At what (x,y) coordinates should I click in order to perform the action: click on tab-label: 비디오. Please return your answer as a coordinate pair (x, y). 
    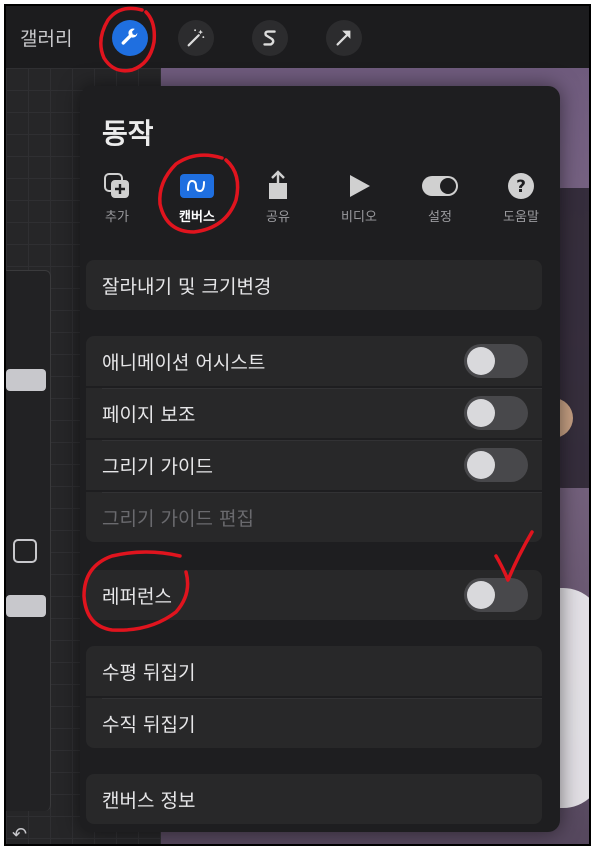
    Looking at the image, I should click on (359, 217).